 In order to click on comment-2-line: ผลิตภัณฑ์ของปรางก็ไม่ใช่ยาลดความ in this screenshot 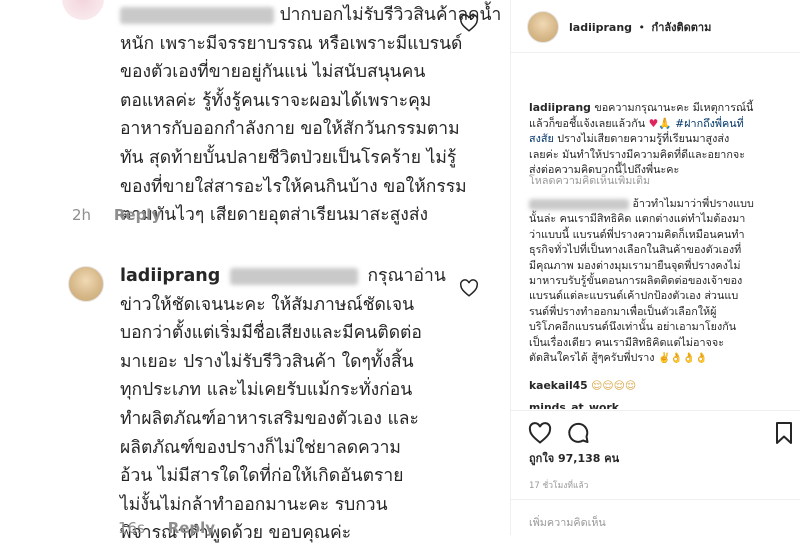, I will do `click(260, 447)`.